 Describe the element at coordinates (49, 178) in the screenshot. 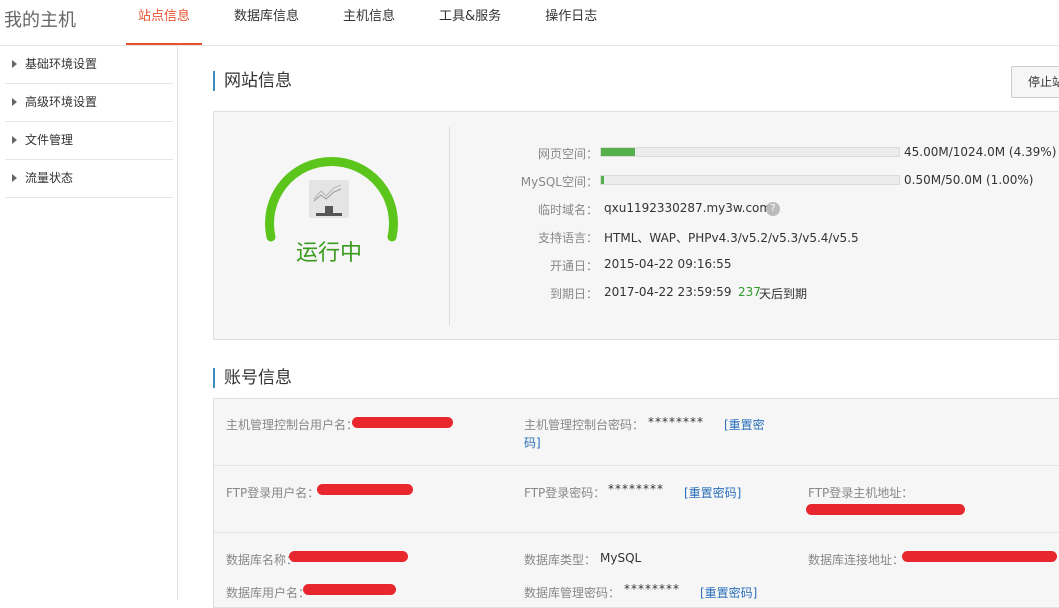

I see `sidebar-item-label: 流量状态` at that location.